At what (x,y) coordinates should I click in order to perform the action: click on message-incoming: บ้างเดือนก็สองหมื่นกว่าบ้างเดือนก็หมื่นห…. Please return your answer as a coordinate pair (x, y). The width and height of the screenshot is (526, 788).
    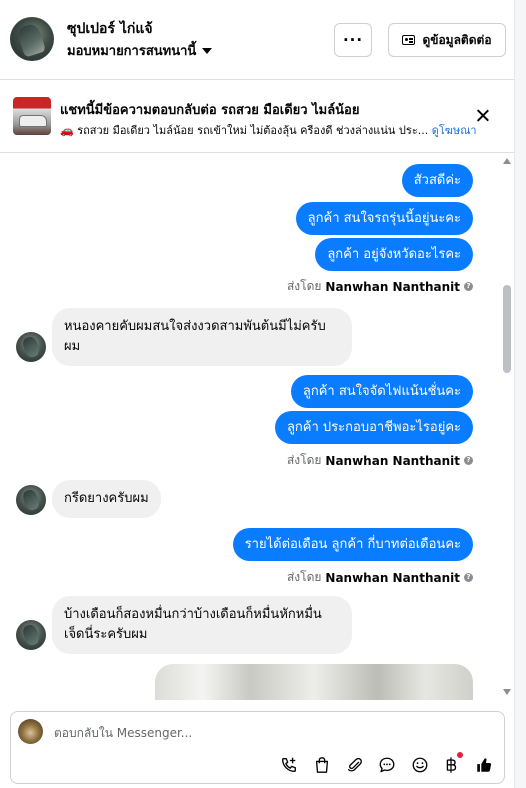
    Looking at the image, I should click on (202, 625).